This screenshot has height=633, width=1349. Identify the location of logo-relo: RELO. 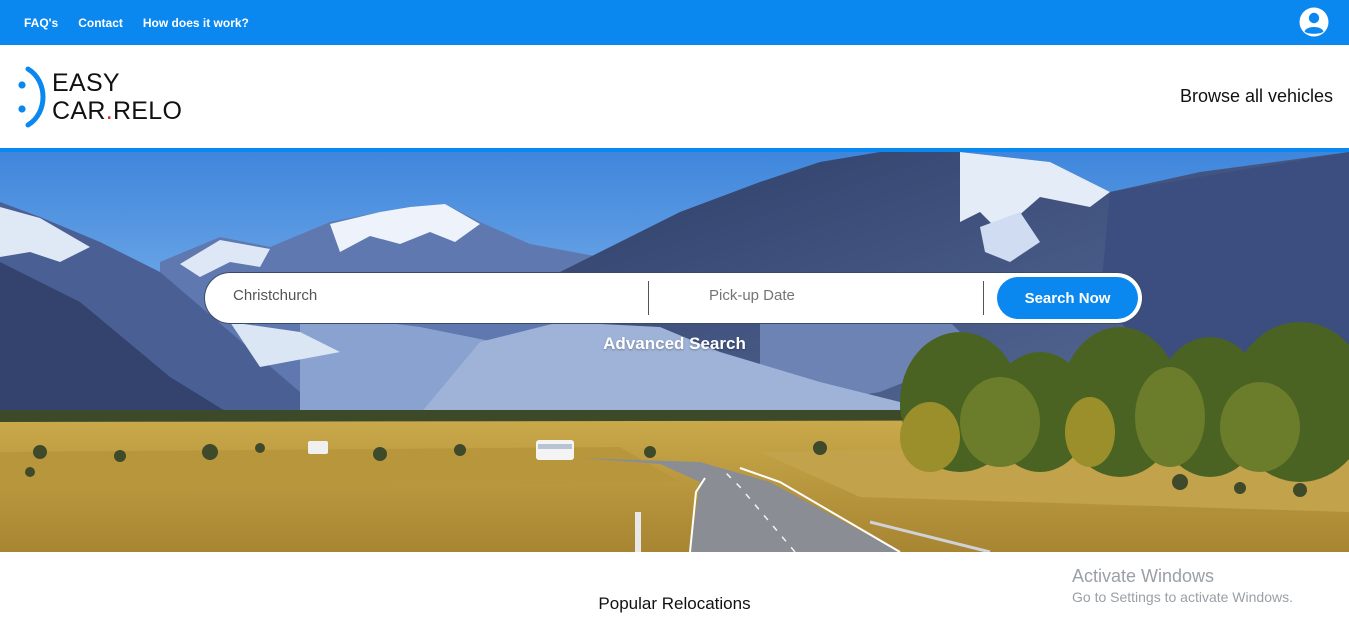
(147, 111).